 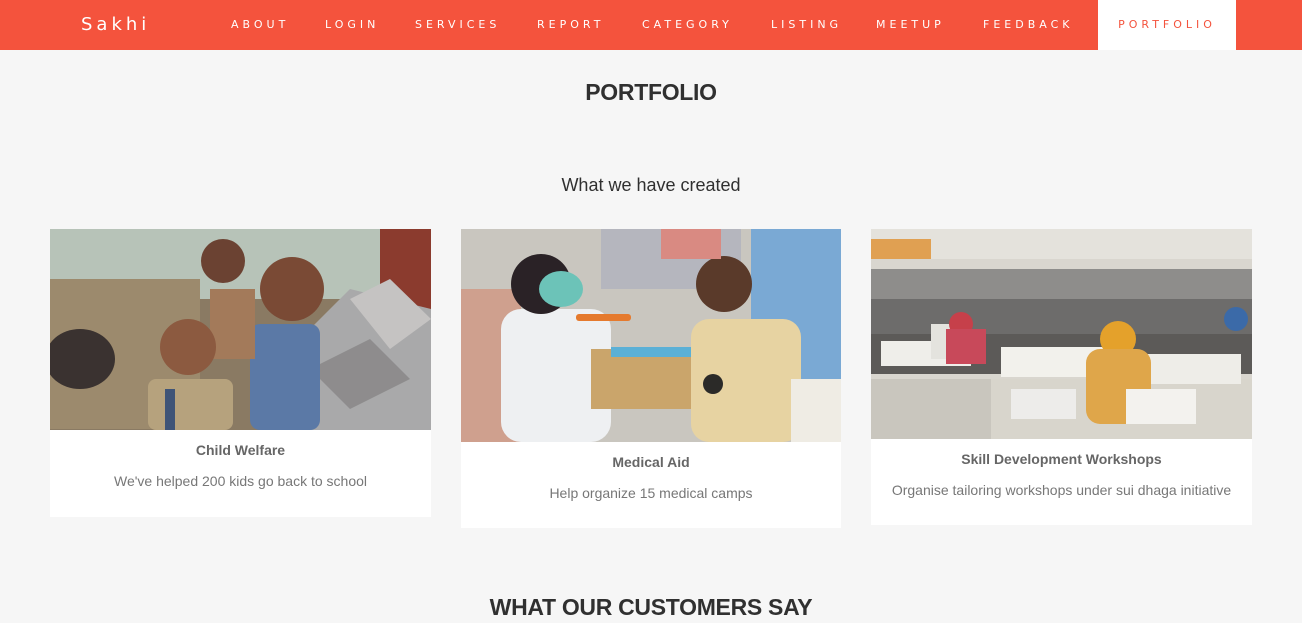 I want to click on testimonials-heading: WHAT OUR CUSTOMERS SAY, so click(x=651, y=607).